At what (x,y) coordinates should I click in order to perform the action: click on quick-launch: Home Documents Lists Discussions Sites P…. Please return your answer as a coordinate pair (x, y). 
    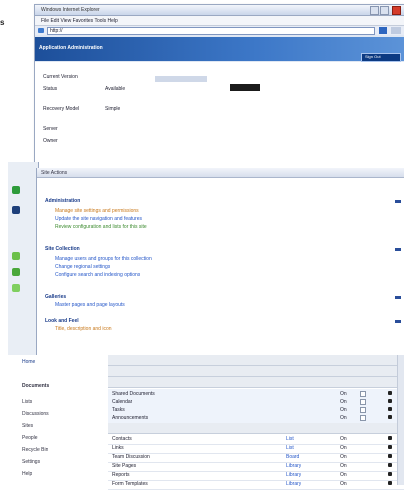
    Looking at the image, I should click on (63, 420).